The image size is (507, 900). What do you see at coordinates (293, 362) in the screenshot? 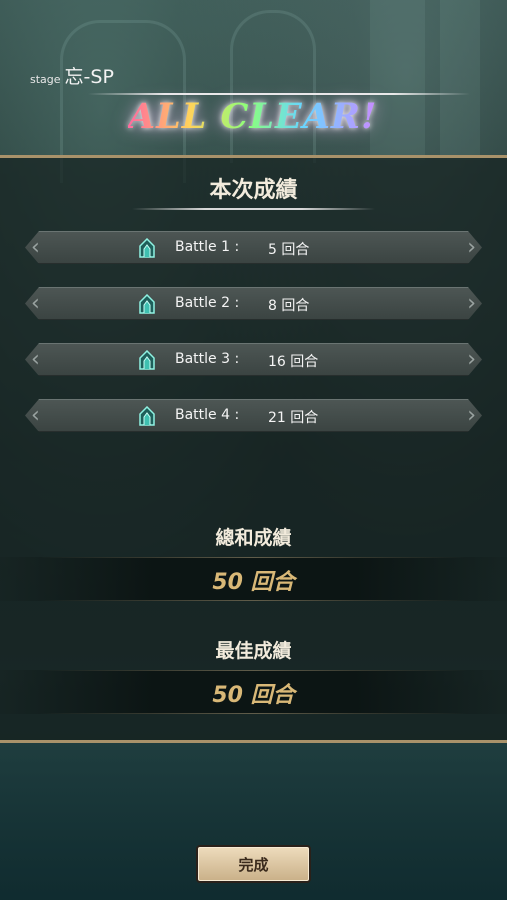
I see `battle-turns: 16 回合` at bounding box center [293, 362].